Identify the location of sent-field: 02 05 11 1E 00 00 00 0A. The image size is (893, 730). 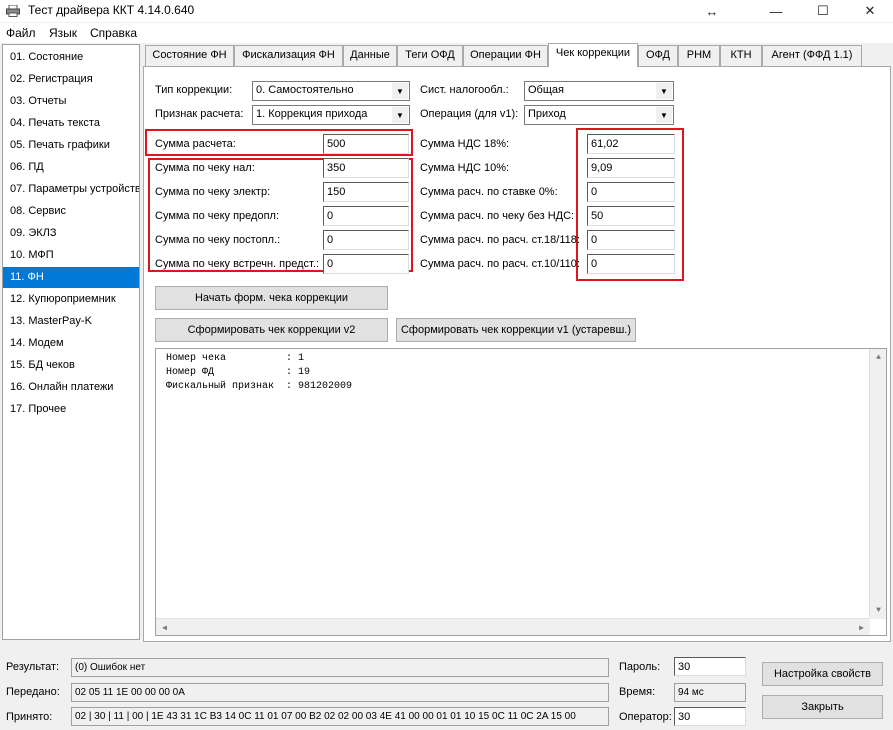
(340, 692).